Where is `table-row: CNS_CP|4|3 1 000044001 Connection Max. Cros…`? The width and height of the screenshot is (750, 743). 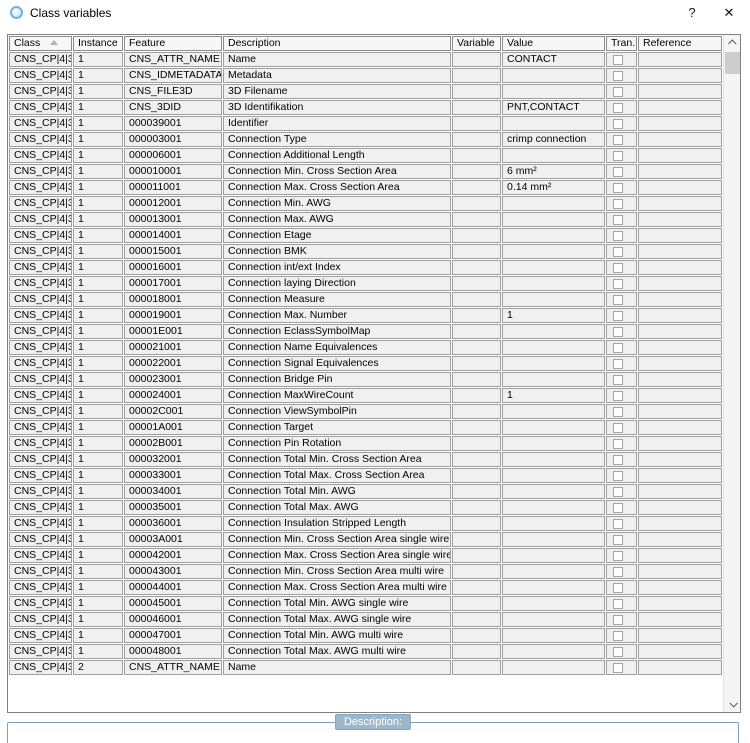
table-row: CNS_CP|4|3 1 000044001 Connection Max. Cros… is located at coordinates (365, 587).